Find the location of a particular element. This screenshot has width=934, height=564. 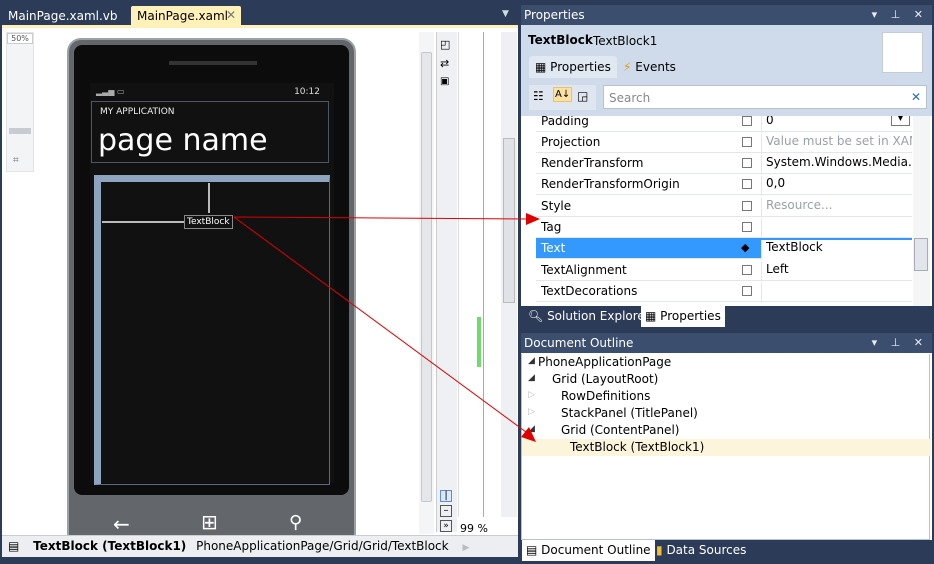

arrow-to-text-property is located at coordinates (381, 218).